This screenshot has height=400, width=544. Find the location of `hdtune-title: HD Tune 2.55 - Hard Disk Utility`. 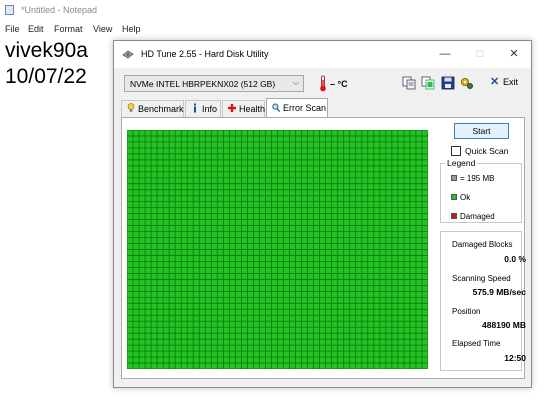

hdtune-title: HD Tune 2.55 - Hard Disk Utility is located at coordinates (205, 54).